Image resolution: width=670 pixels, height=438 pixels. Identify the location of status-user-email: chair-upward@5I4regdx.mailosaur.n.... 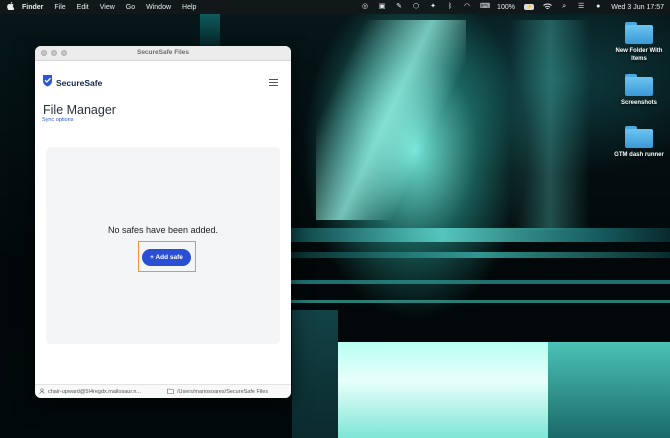
(95, 392).